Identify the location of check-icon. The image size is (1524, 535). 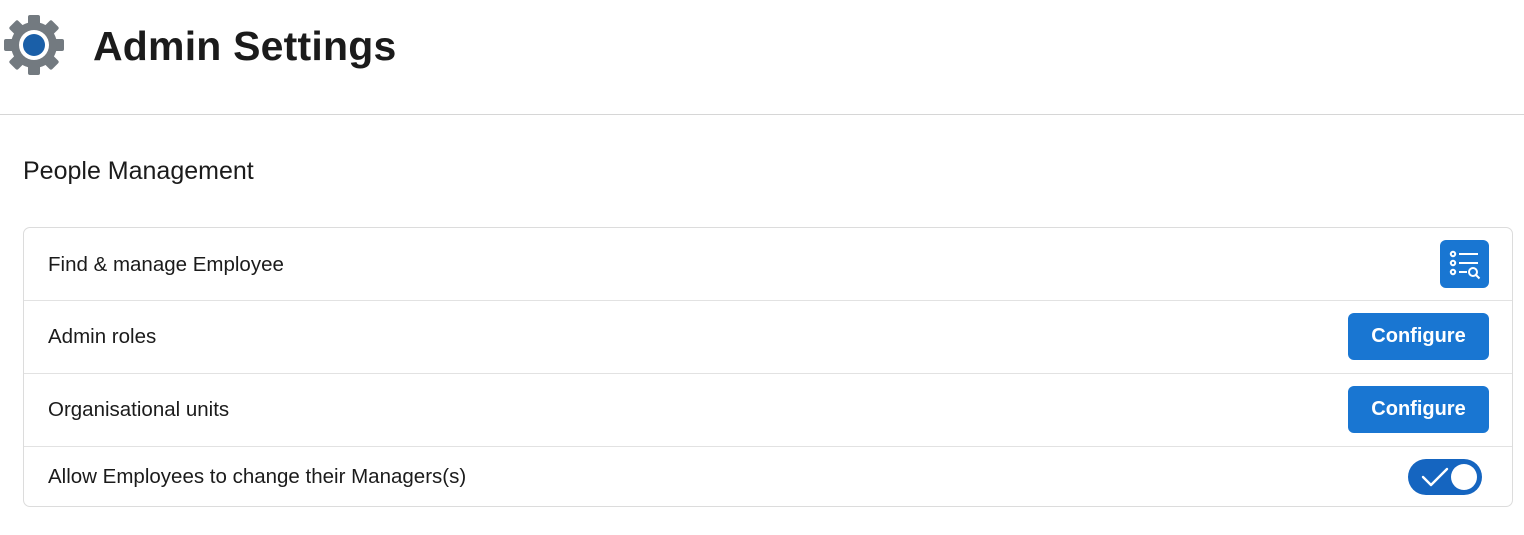
(1435, 477).